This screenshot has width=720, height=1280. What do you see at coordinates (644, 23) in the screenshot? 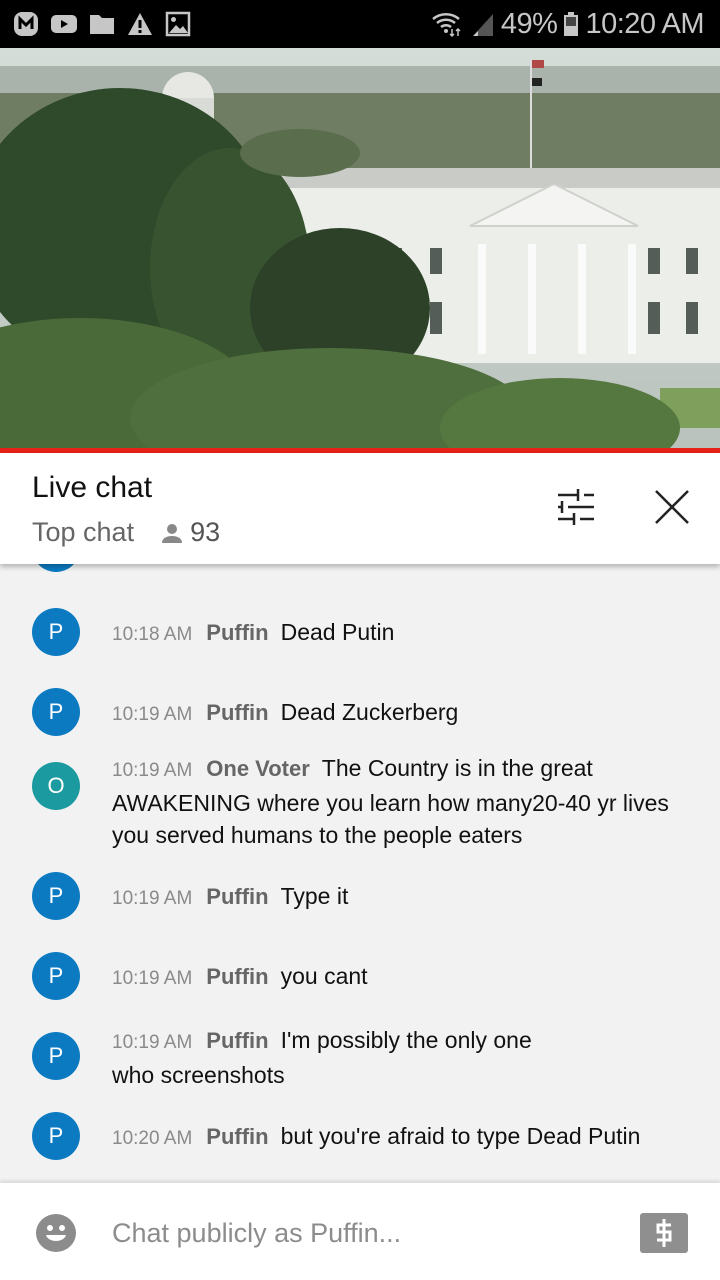
I see `clock: 10:20 AM` at bounding box center [644, 23].